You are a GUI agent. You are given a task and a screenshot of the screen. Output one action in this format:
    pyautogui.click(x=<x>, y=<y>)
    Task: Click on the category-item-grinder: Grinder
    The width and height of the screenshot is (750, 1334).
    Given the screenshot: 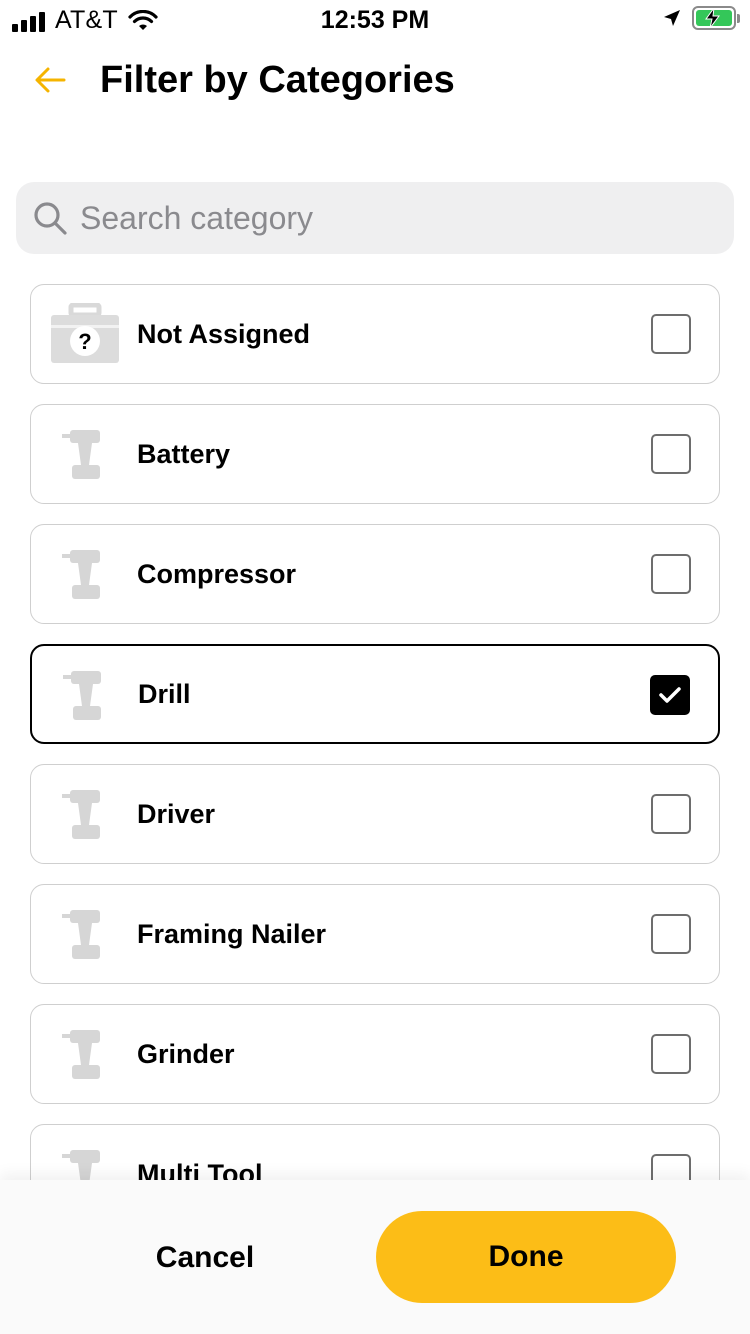 What is the action you would take?
    pyautogui.click(x=375, y=1054)
    